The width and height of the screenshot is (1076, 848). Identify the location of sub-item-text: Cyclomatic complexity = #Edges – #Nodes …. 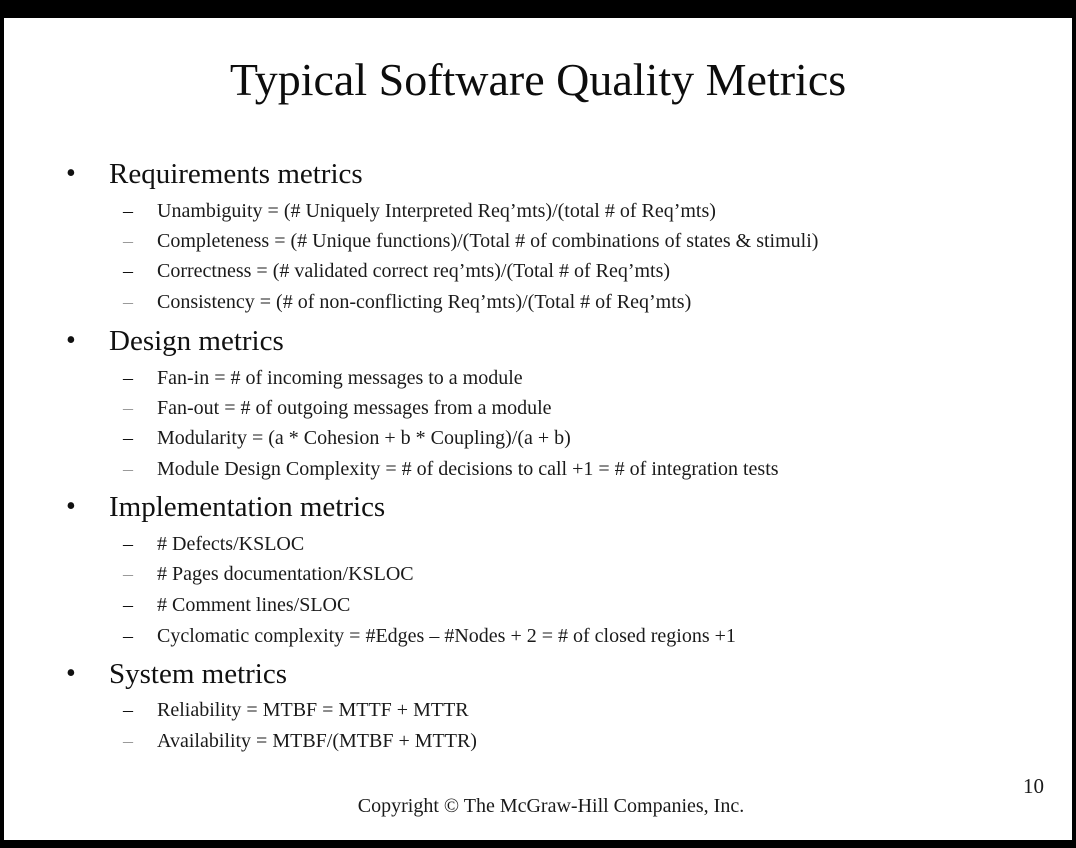
(446, 636).